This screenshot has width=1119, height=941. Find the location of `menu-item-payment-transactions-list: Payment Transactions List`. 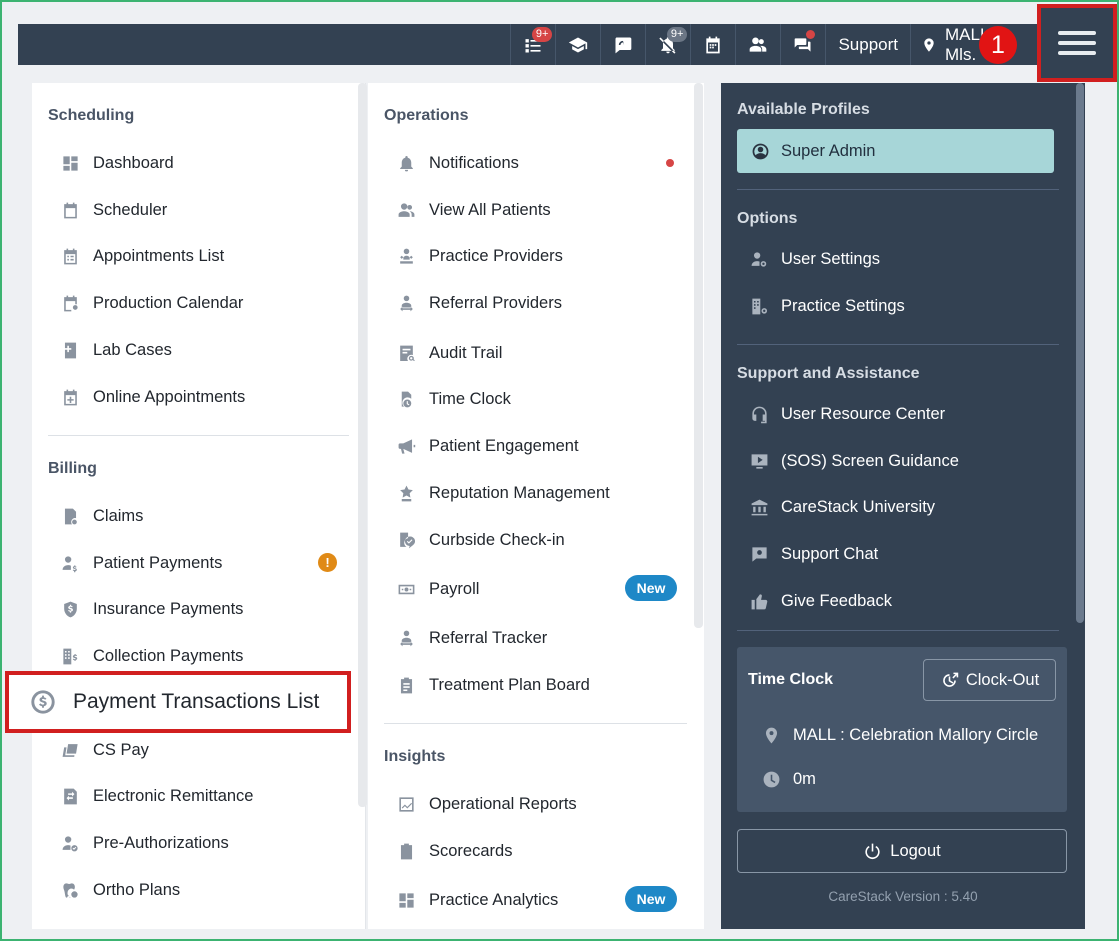

menu-item-payment-transactions-list: Payment Transactions List is located at coordinates (178, 702).